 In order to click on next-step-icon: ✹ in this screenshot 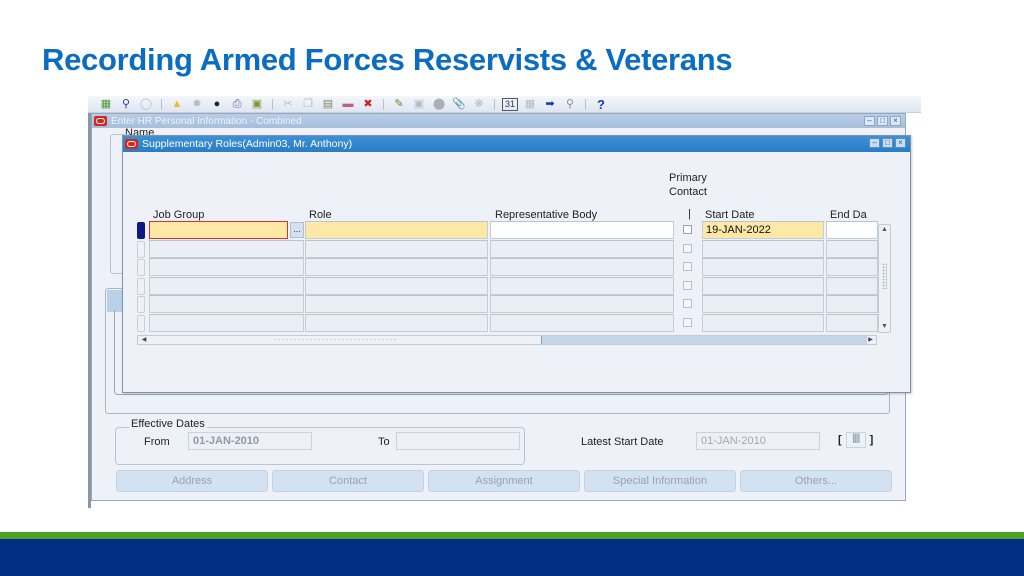, I will do `click(197, 104)`.